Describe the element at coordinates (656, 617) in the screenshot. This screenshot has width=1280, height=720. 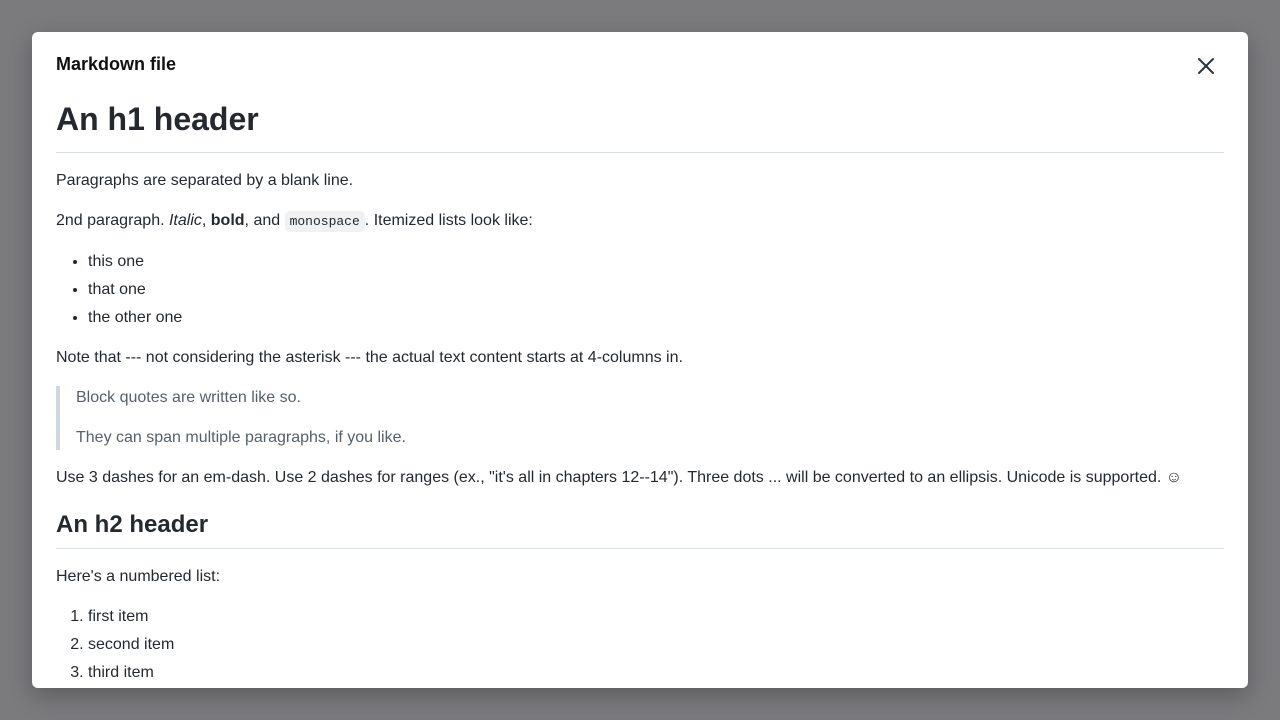
I see `list-item: first item` at that location.